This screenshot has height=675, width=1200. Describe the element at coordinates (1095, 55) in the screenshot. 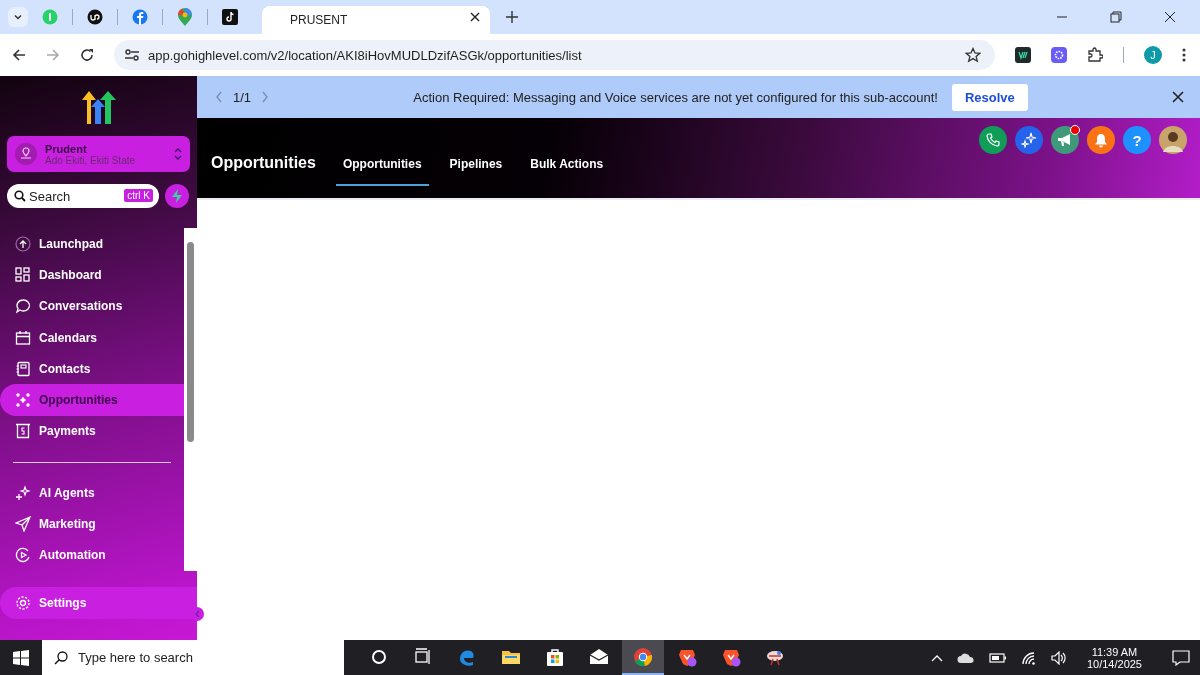

I see `extensions-puzzle-icon` at that location.